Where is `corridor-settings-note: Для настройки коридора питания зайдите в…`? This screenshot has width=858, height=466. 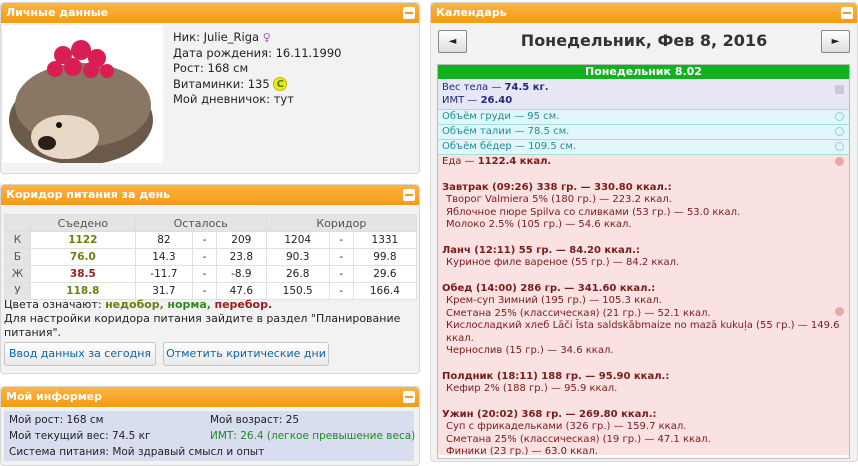 corridor-settings-note: Для настройки коридора питания зайдите в… is located at coordinates (202, 325).